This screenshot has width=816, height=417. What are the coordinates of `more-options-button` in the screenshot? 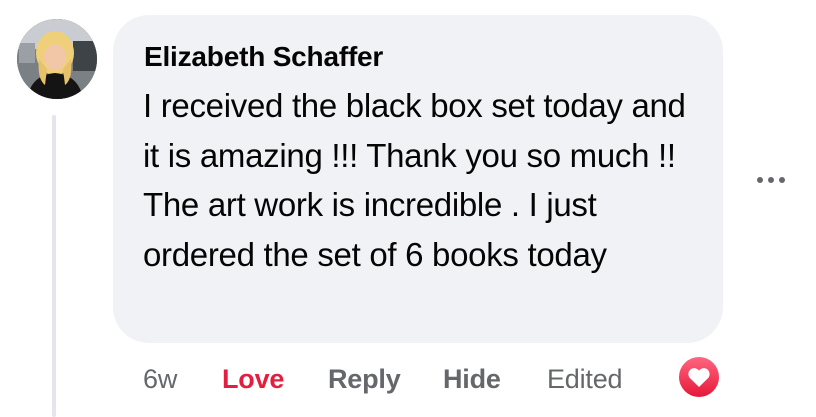 It's located at (771, 180).